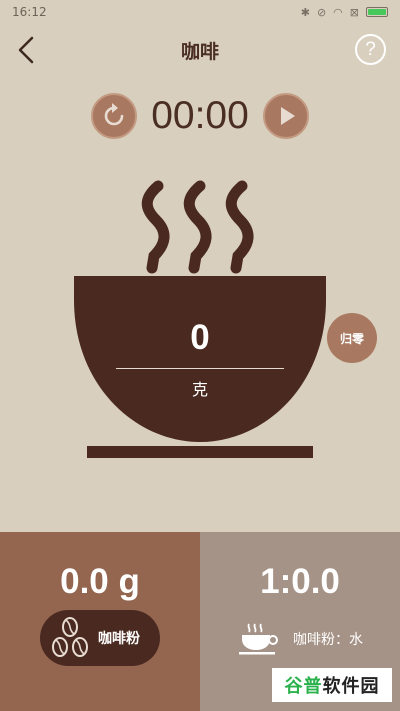  Describe the element at coordinates (29, 12) in the screenshot. I see `status-time: 16:12` at that location.